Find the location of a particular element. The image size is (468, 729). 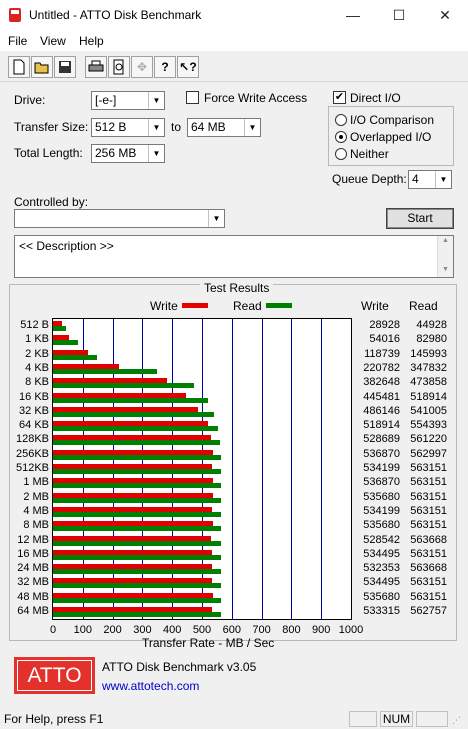

title-bar: Untitled - ATTO Disk Benchmark — ☐ ✕ is located at coordinates (234, 15).